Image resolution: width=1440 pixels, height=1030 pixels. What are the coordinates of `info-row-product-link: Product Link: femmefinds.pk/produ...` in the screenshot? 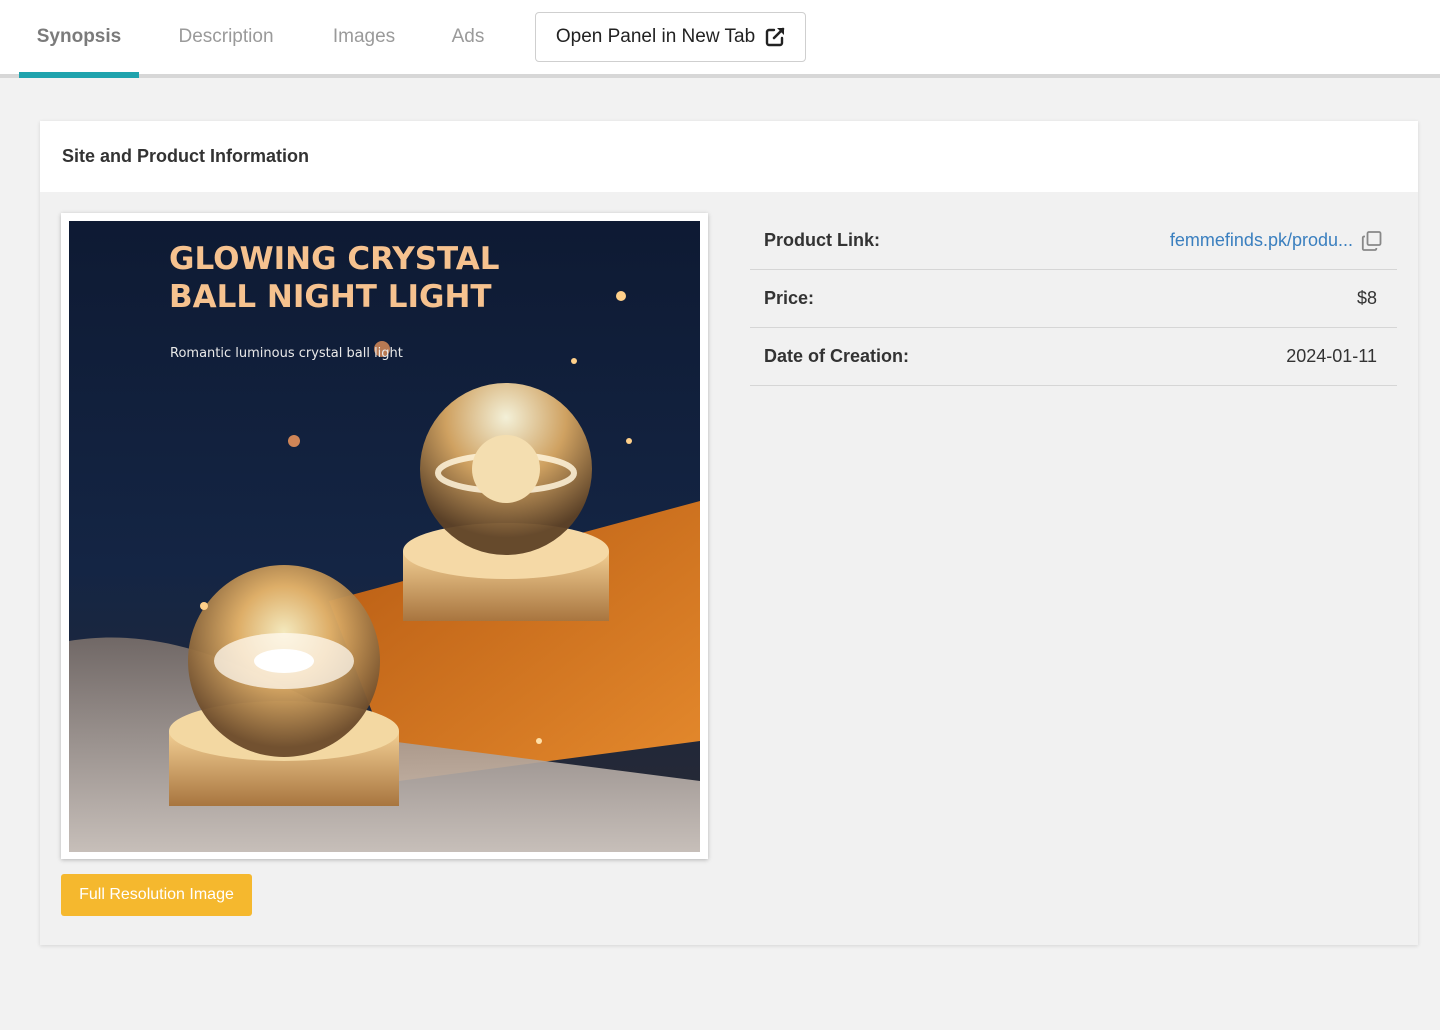 It's located at (1073, 241).